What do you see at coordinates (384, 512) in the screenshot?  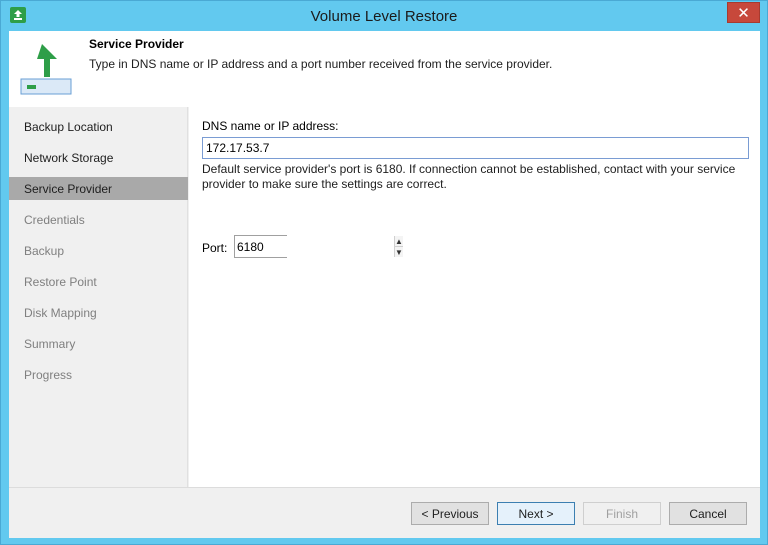 I see `wizard-footer: < Previous Next > Finish Cancel` at bounding box center [384, 512].